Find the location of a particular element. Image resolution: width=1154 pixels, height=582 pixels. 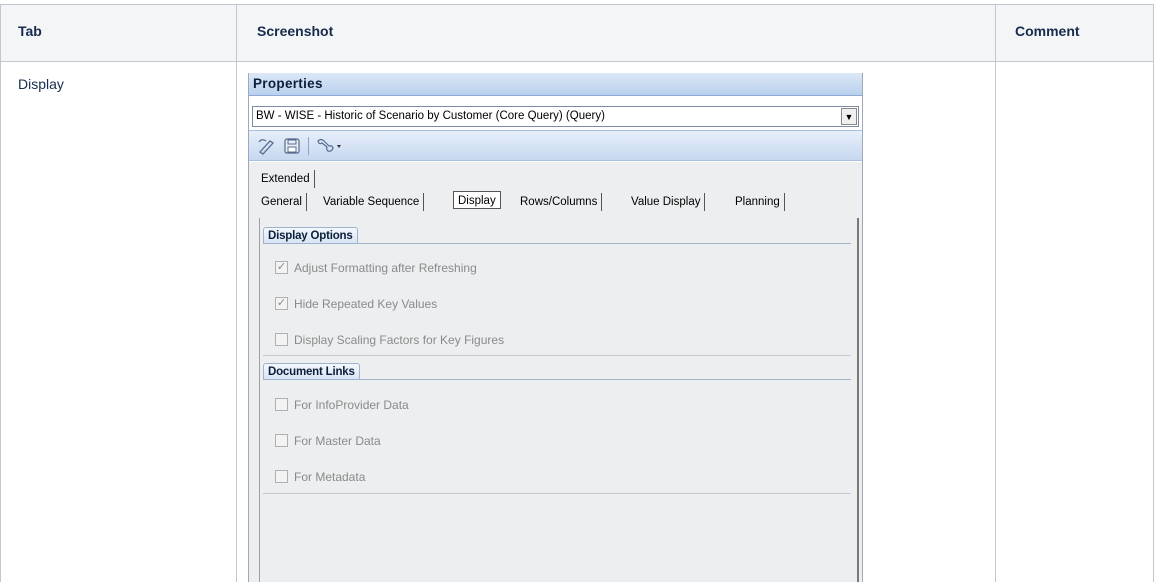

tab-general: General is located at coordinates (282, 202).